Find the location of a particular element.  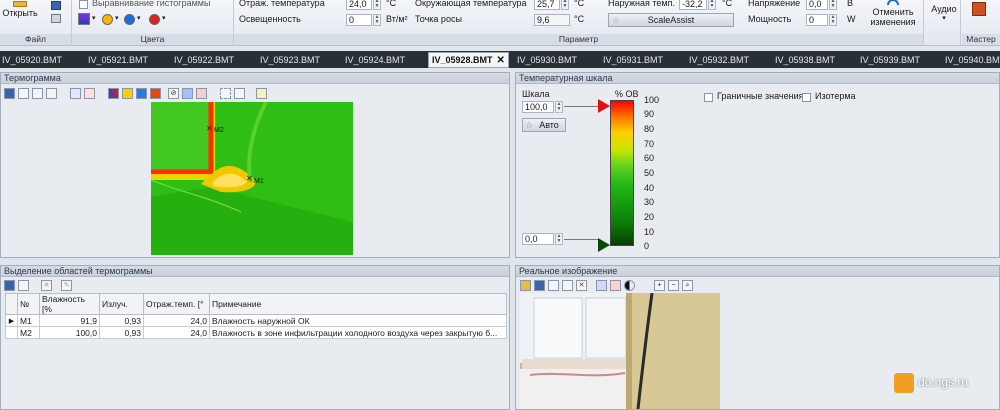

tab-iv-05938: IV_05938.BMT is located at coordinates (805, 60).